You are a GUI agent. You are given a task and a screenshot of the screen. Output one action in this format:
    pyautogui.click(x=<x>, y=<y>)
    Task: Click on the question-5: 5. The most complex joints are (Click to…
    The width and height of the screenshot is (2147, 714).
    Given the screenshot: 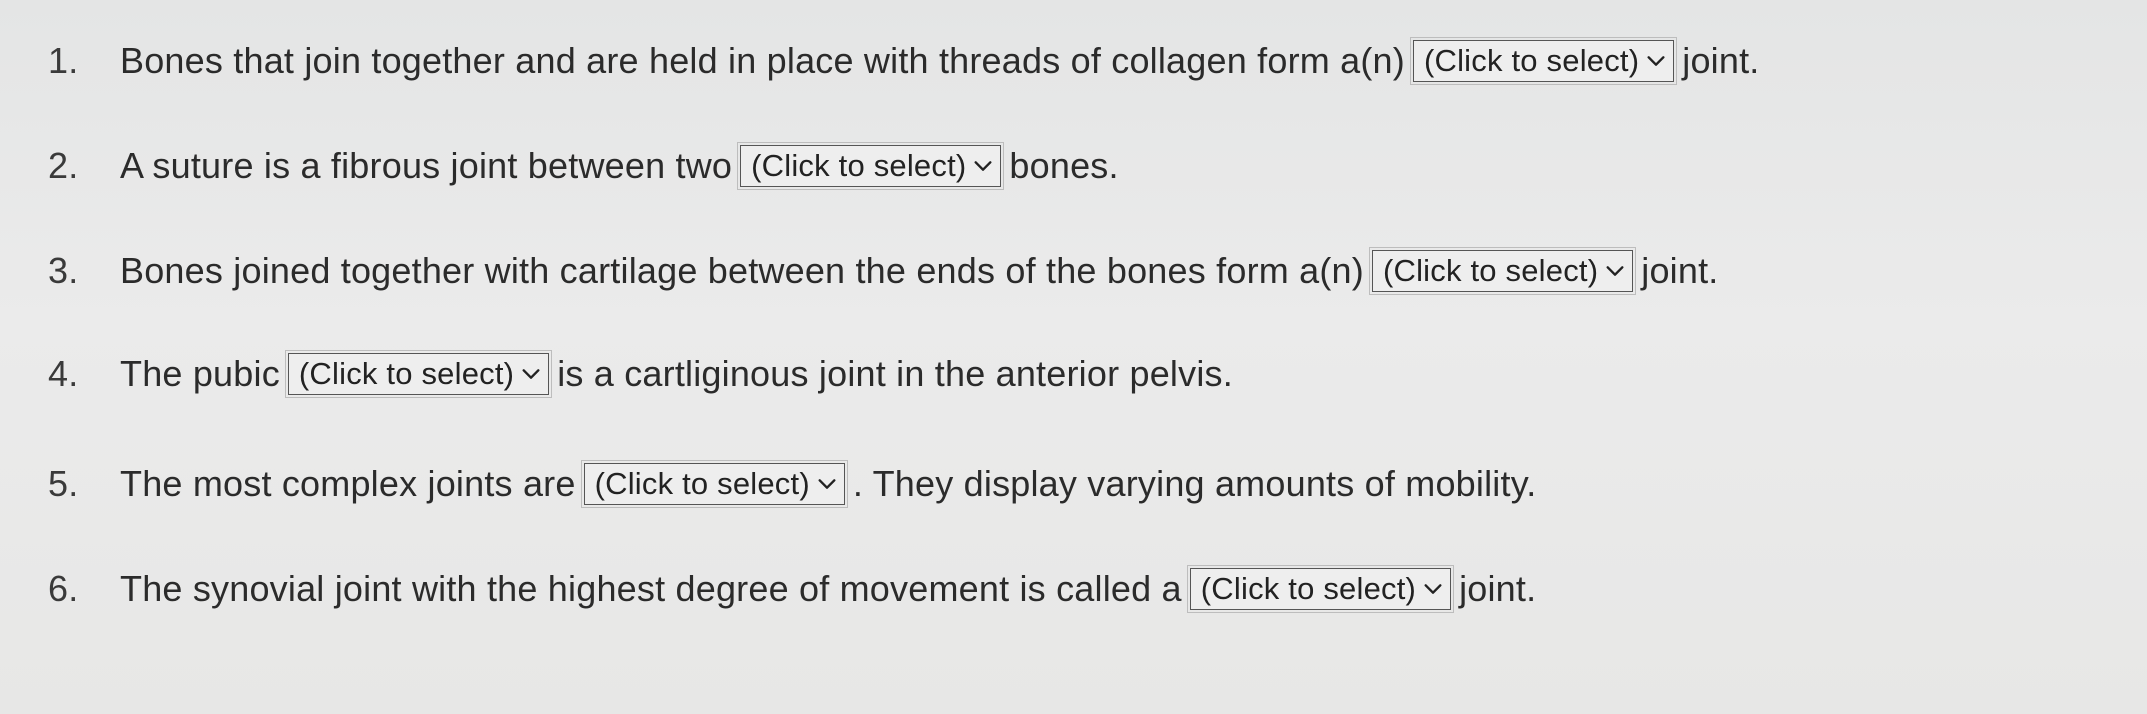 What is the action you would take?
    pyautogui.click(x=792, y=484)
    